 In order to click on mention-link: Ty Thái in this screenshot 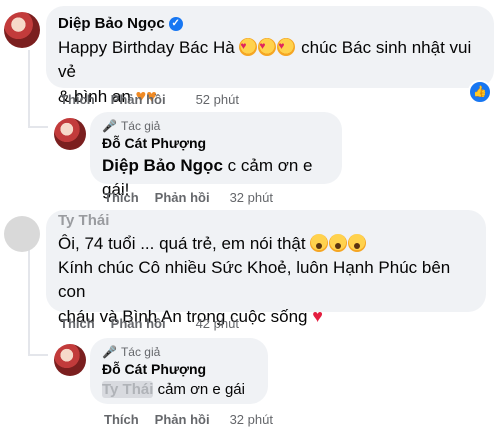, I will do `click(128, 389)`.